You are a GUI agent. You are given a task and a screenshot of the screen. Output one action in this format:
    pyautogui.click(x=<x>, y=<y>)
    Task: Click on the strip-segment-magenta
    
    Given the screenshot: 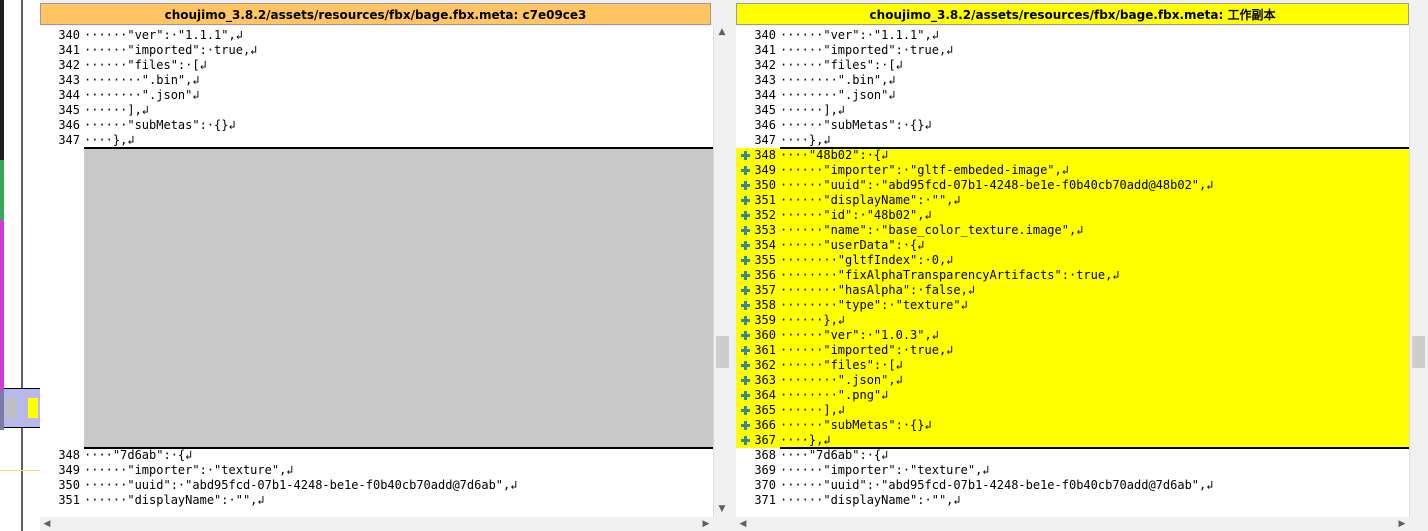 What is the action you would take?
    pyautogui.click(x=2, y=305)
    